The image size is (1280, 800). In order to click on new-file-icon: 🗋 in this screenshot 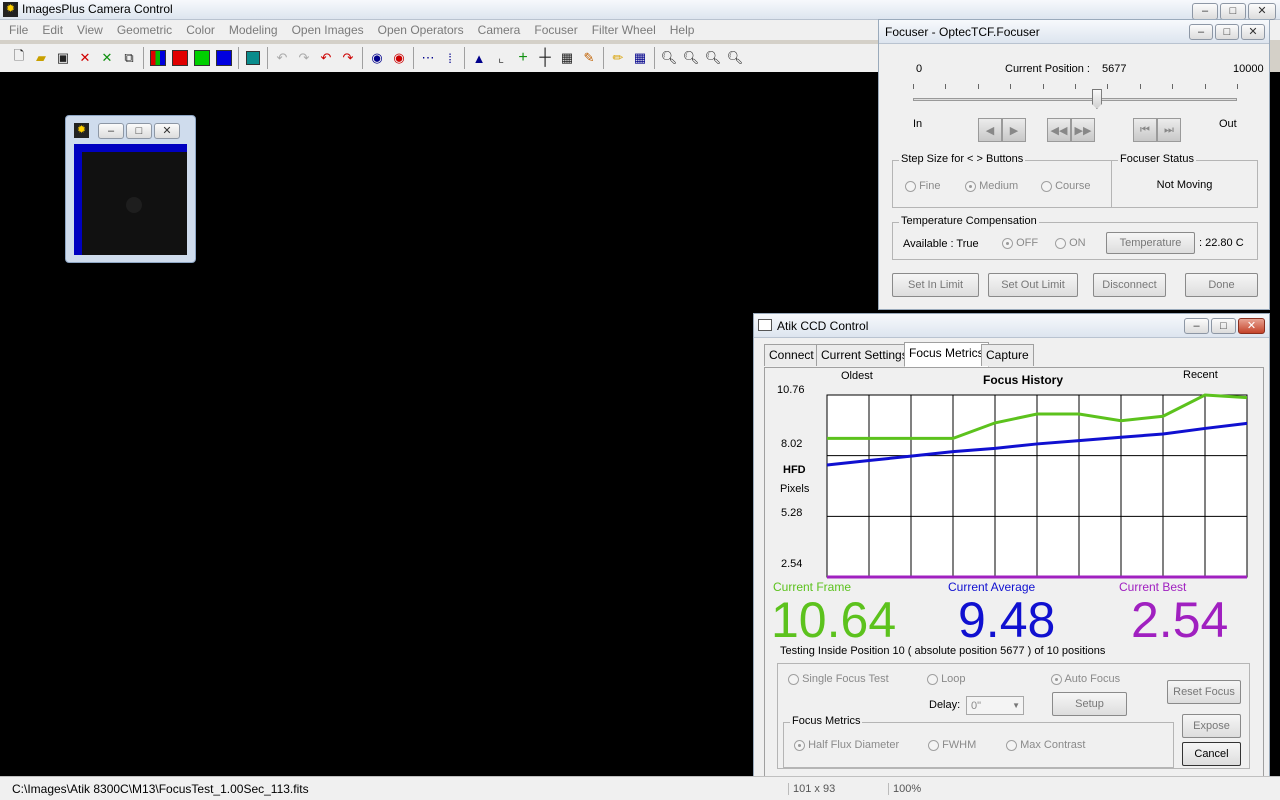, I will do `click(19, 58)`.